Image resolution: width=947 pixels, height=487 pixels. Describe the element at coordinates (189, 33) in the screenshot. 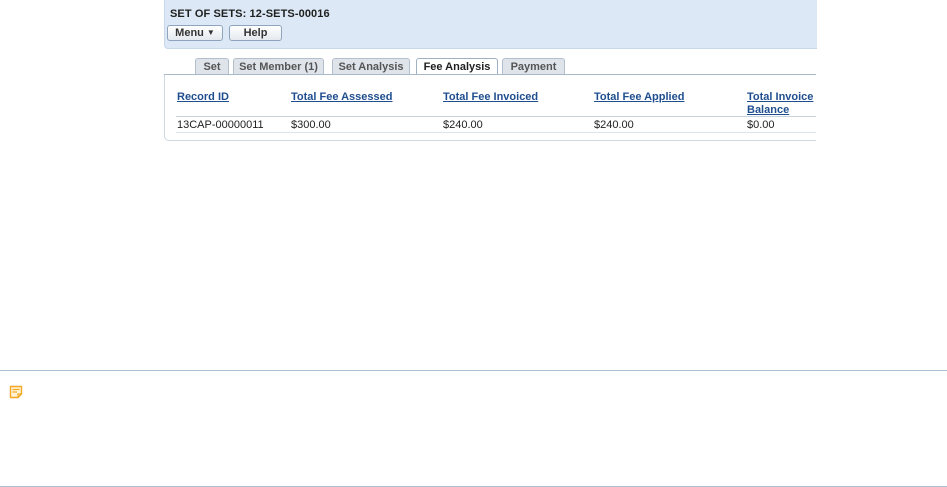

I see `menu-button-label: Menu` at that location.